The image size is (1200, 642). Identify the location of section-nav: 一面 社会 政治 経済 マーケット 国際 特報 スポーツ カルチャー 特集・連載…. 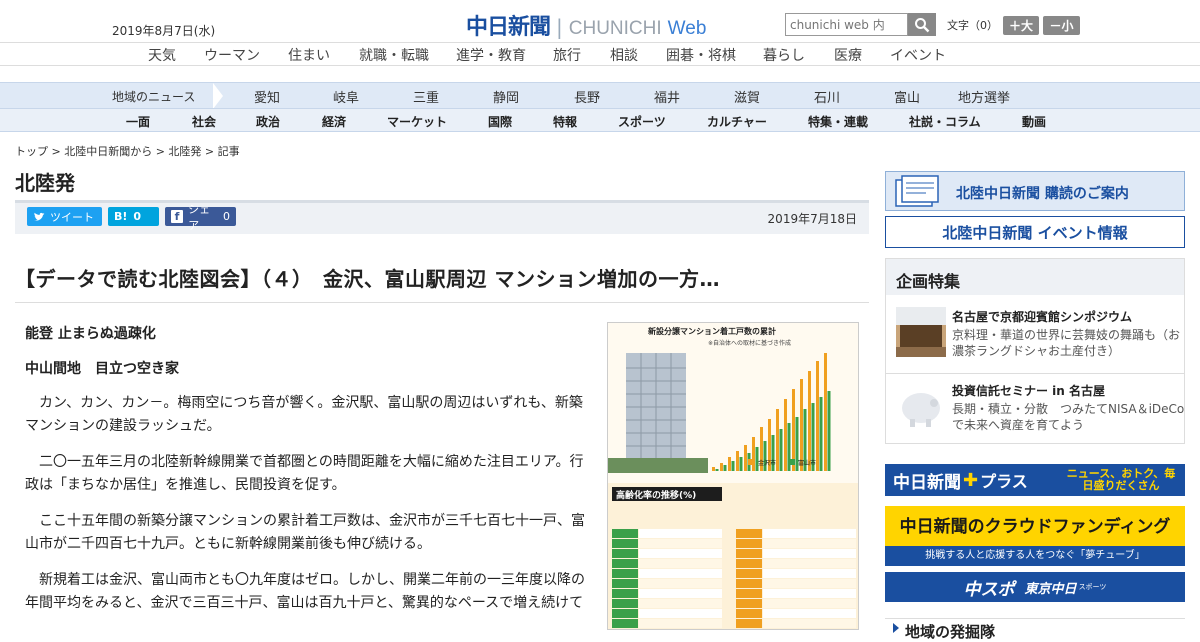
(600, 120).